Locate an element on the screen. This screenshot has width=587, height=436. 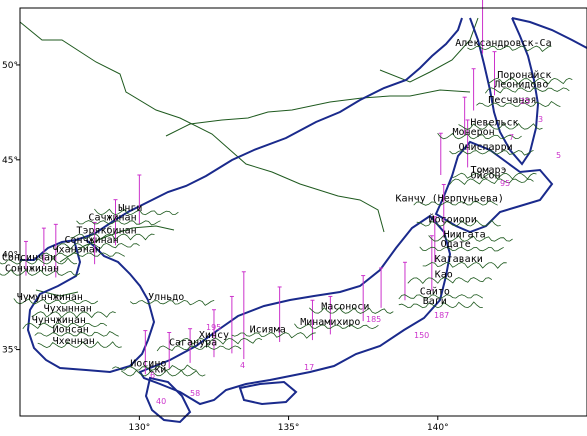
magnitude-label: 17 is located at coordinates (309, 367).